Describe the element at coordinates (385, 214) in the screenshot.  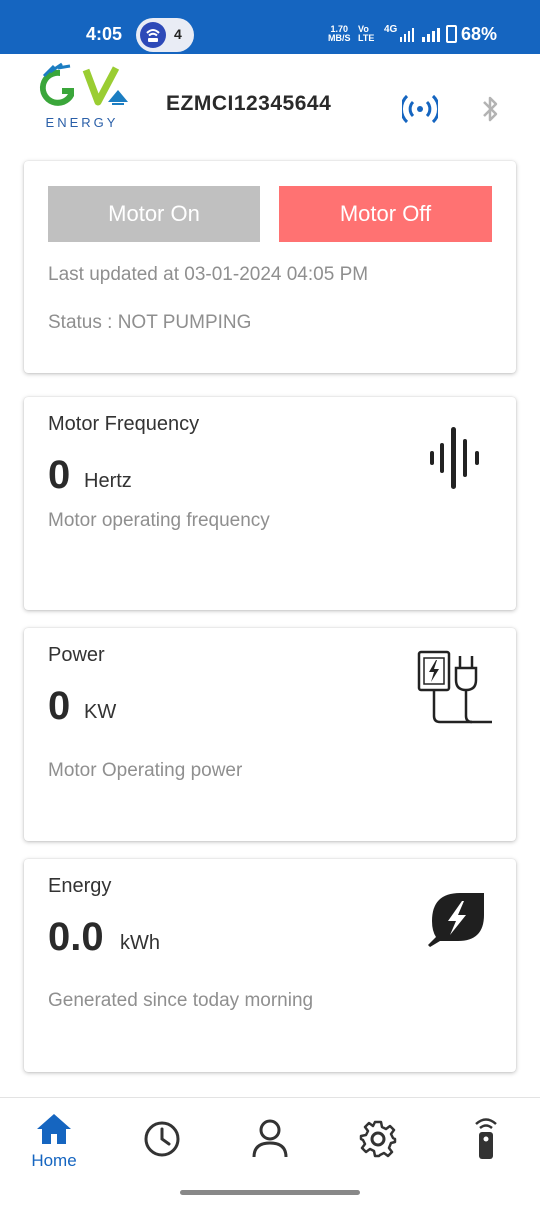
I see `motor-off-button: Motor Off` at that location.